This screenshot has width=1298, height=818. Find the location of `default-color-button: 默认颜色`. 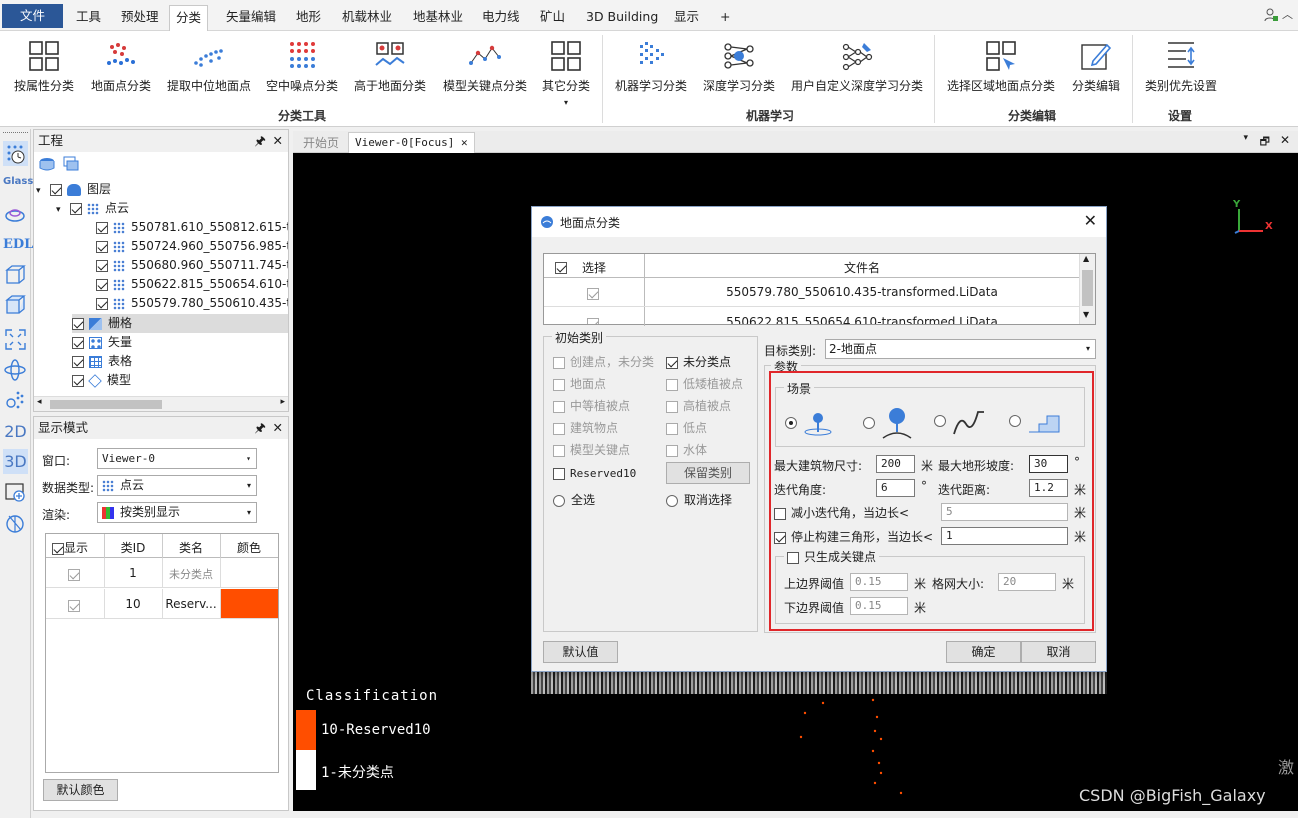

default-color-button: 默认颜色 is located at coordinates (80, 790).